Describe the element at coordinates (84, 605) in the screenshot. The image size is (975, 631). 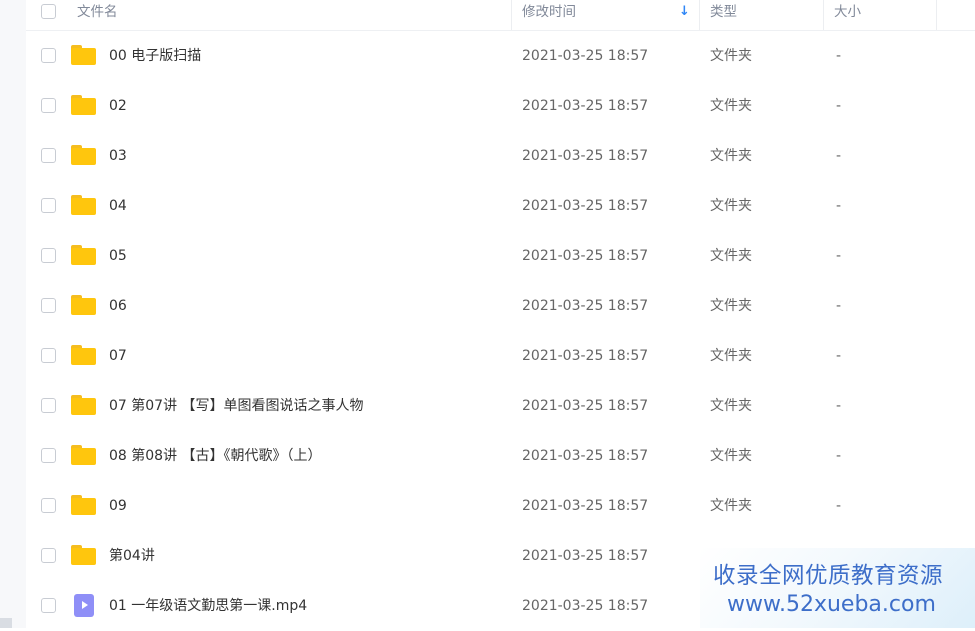
I see `video-file-icon` at that location.